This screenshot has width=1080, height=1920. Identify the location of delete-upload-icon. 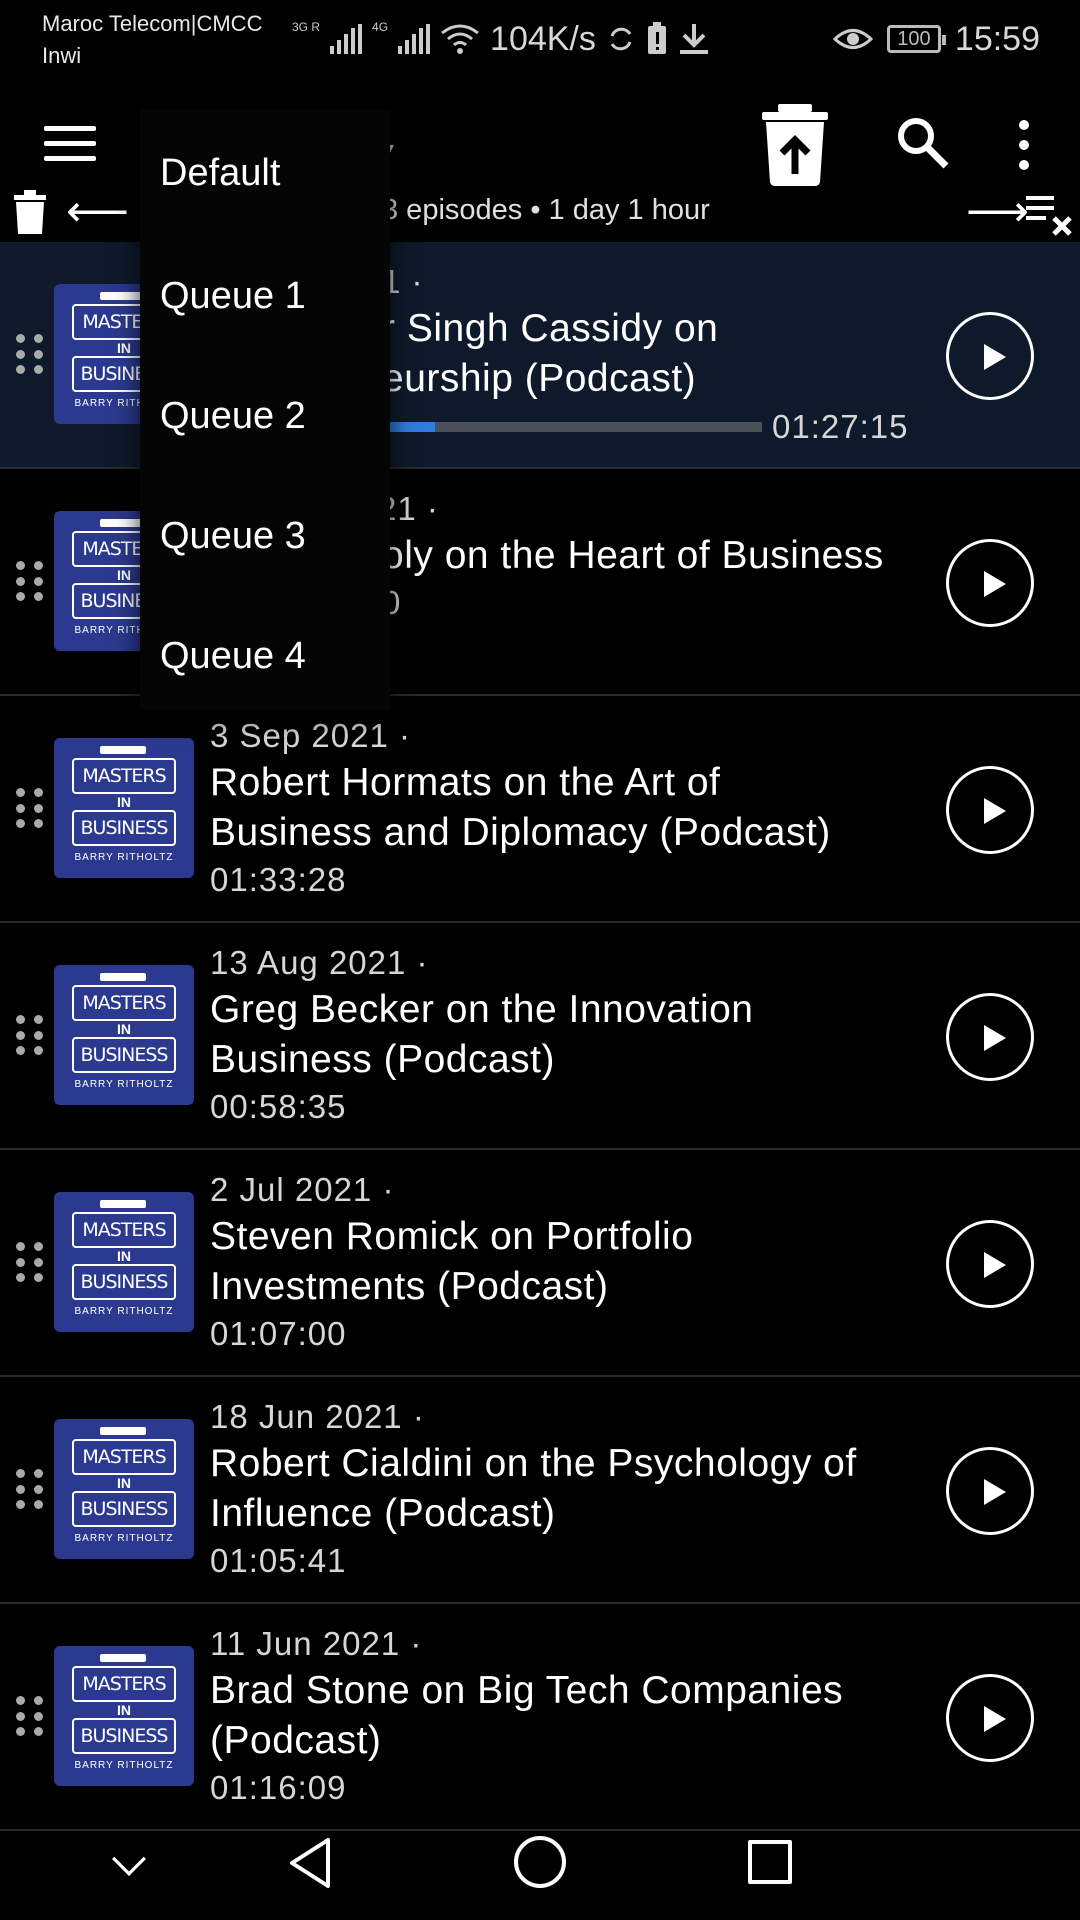
(795, 144).